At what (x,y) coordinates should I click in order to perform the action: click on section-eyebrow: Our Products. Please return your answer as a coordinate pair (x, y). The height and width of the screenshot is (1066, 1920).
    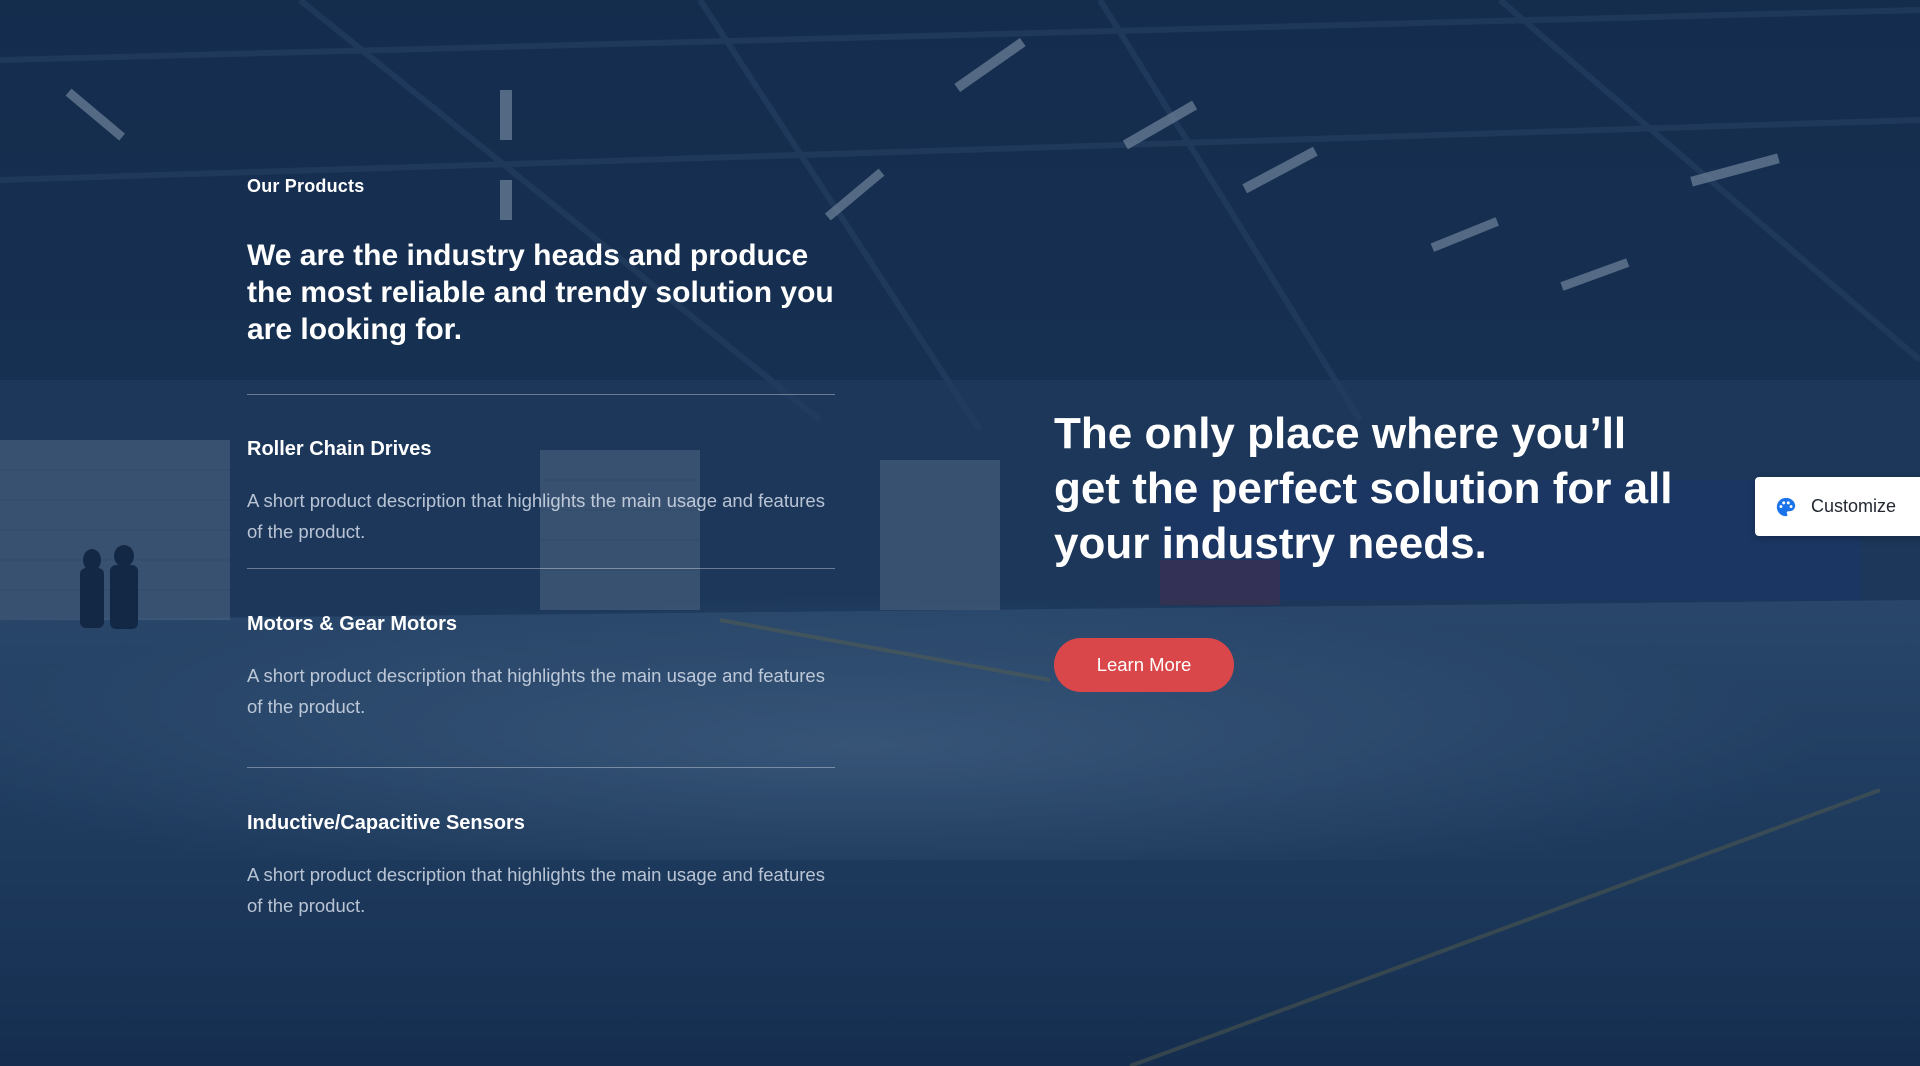
    Looking at the image, I should click on (306, 186).